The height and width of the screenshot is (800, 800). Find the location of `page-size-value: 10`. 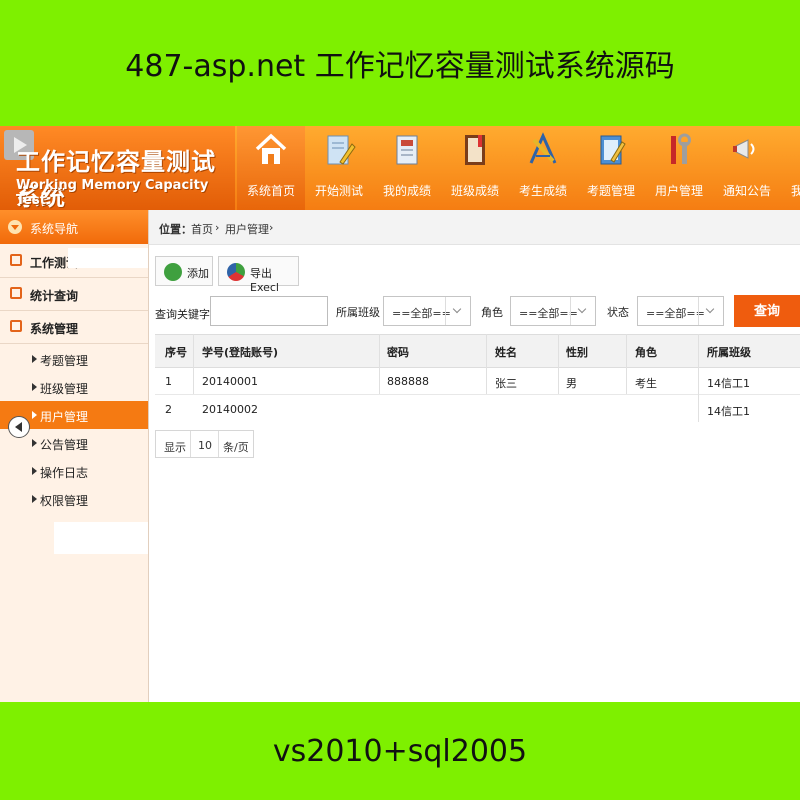

page-size-value: 10 is located at coordinates (205, 445).